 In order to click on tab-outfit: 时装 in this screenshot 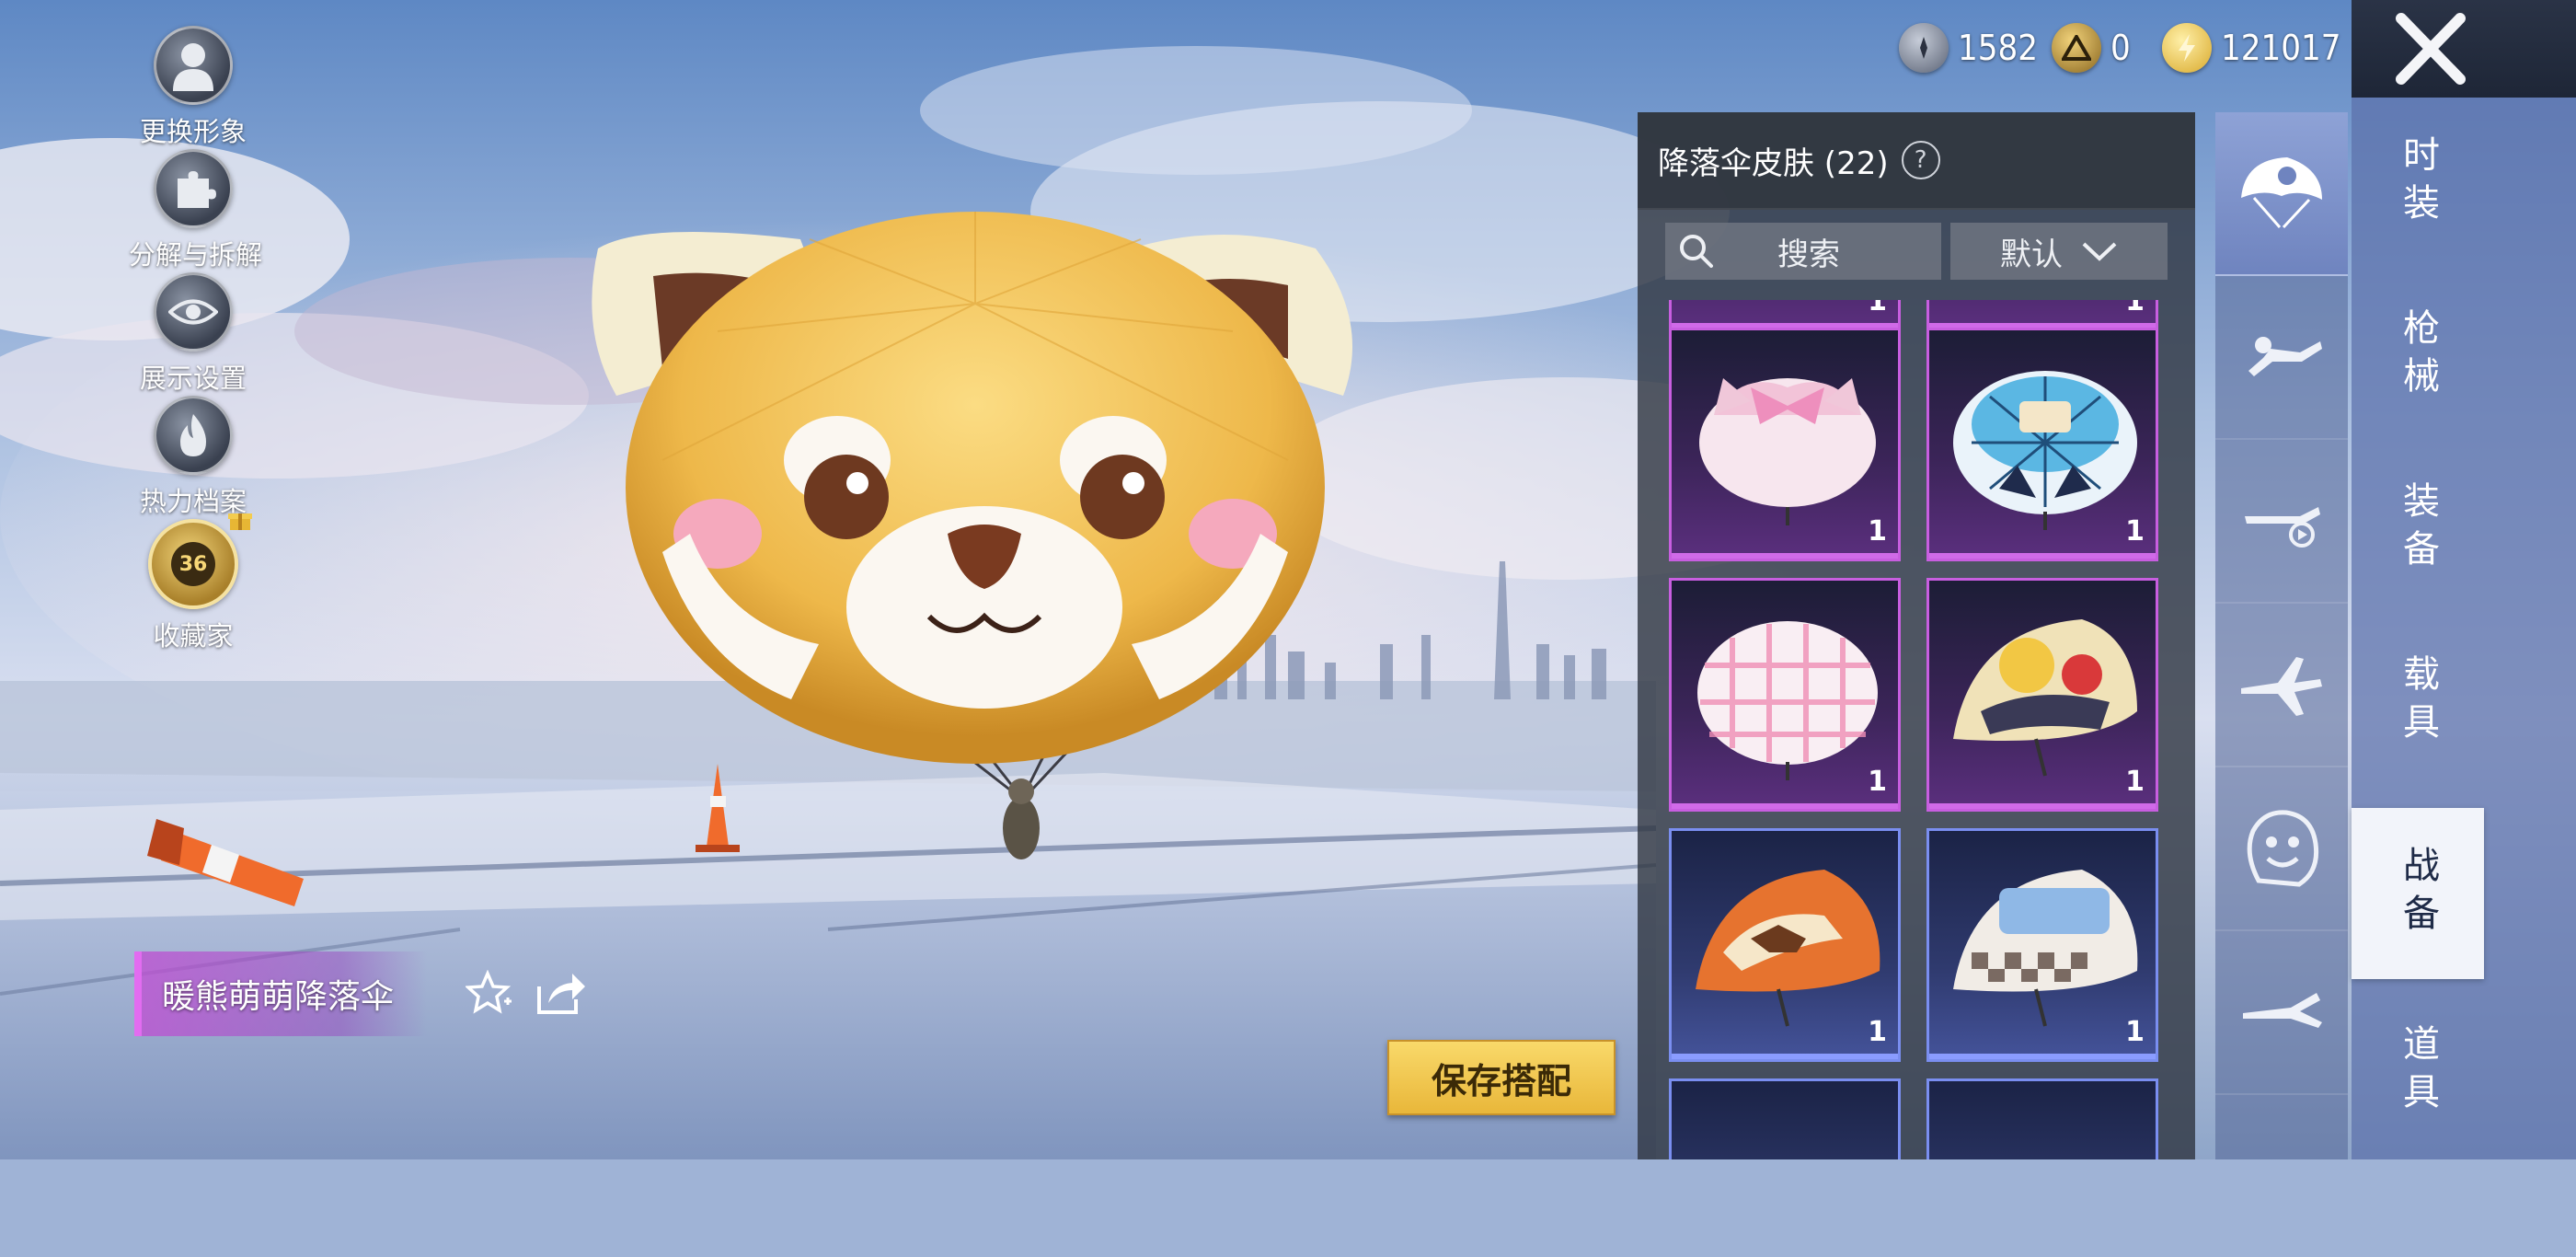, I will do `click(2418, 183)`.